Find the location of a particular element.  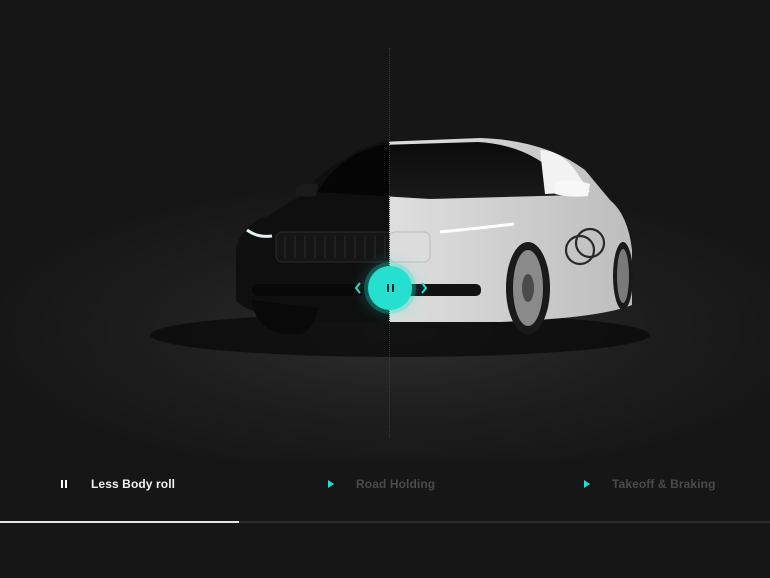

compare-slider-handle is located at coordinates (390, 288).